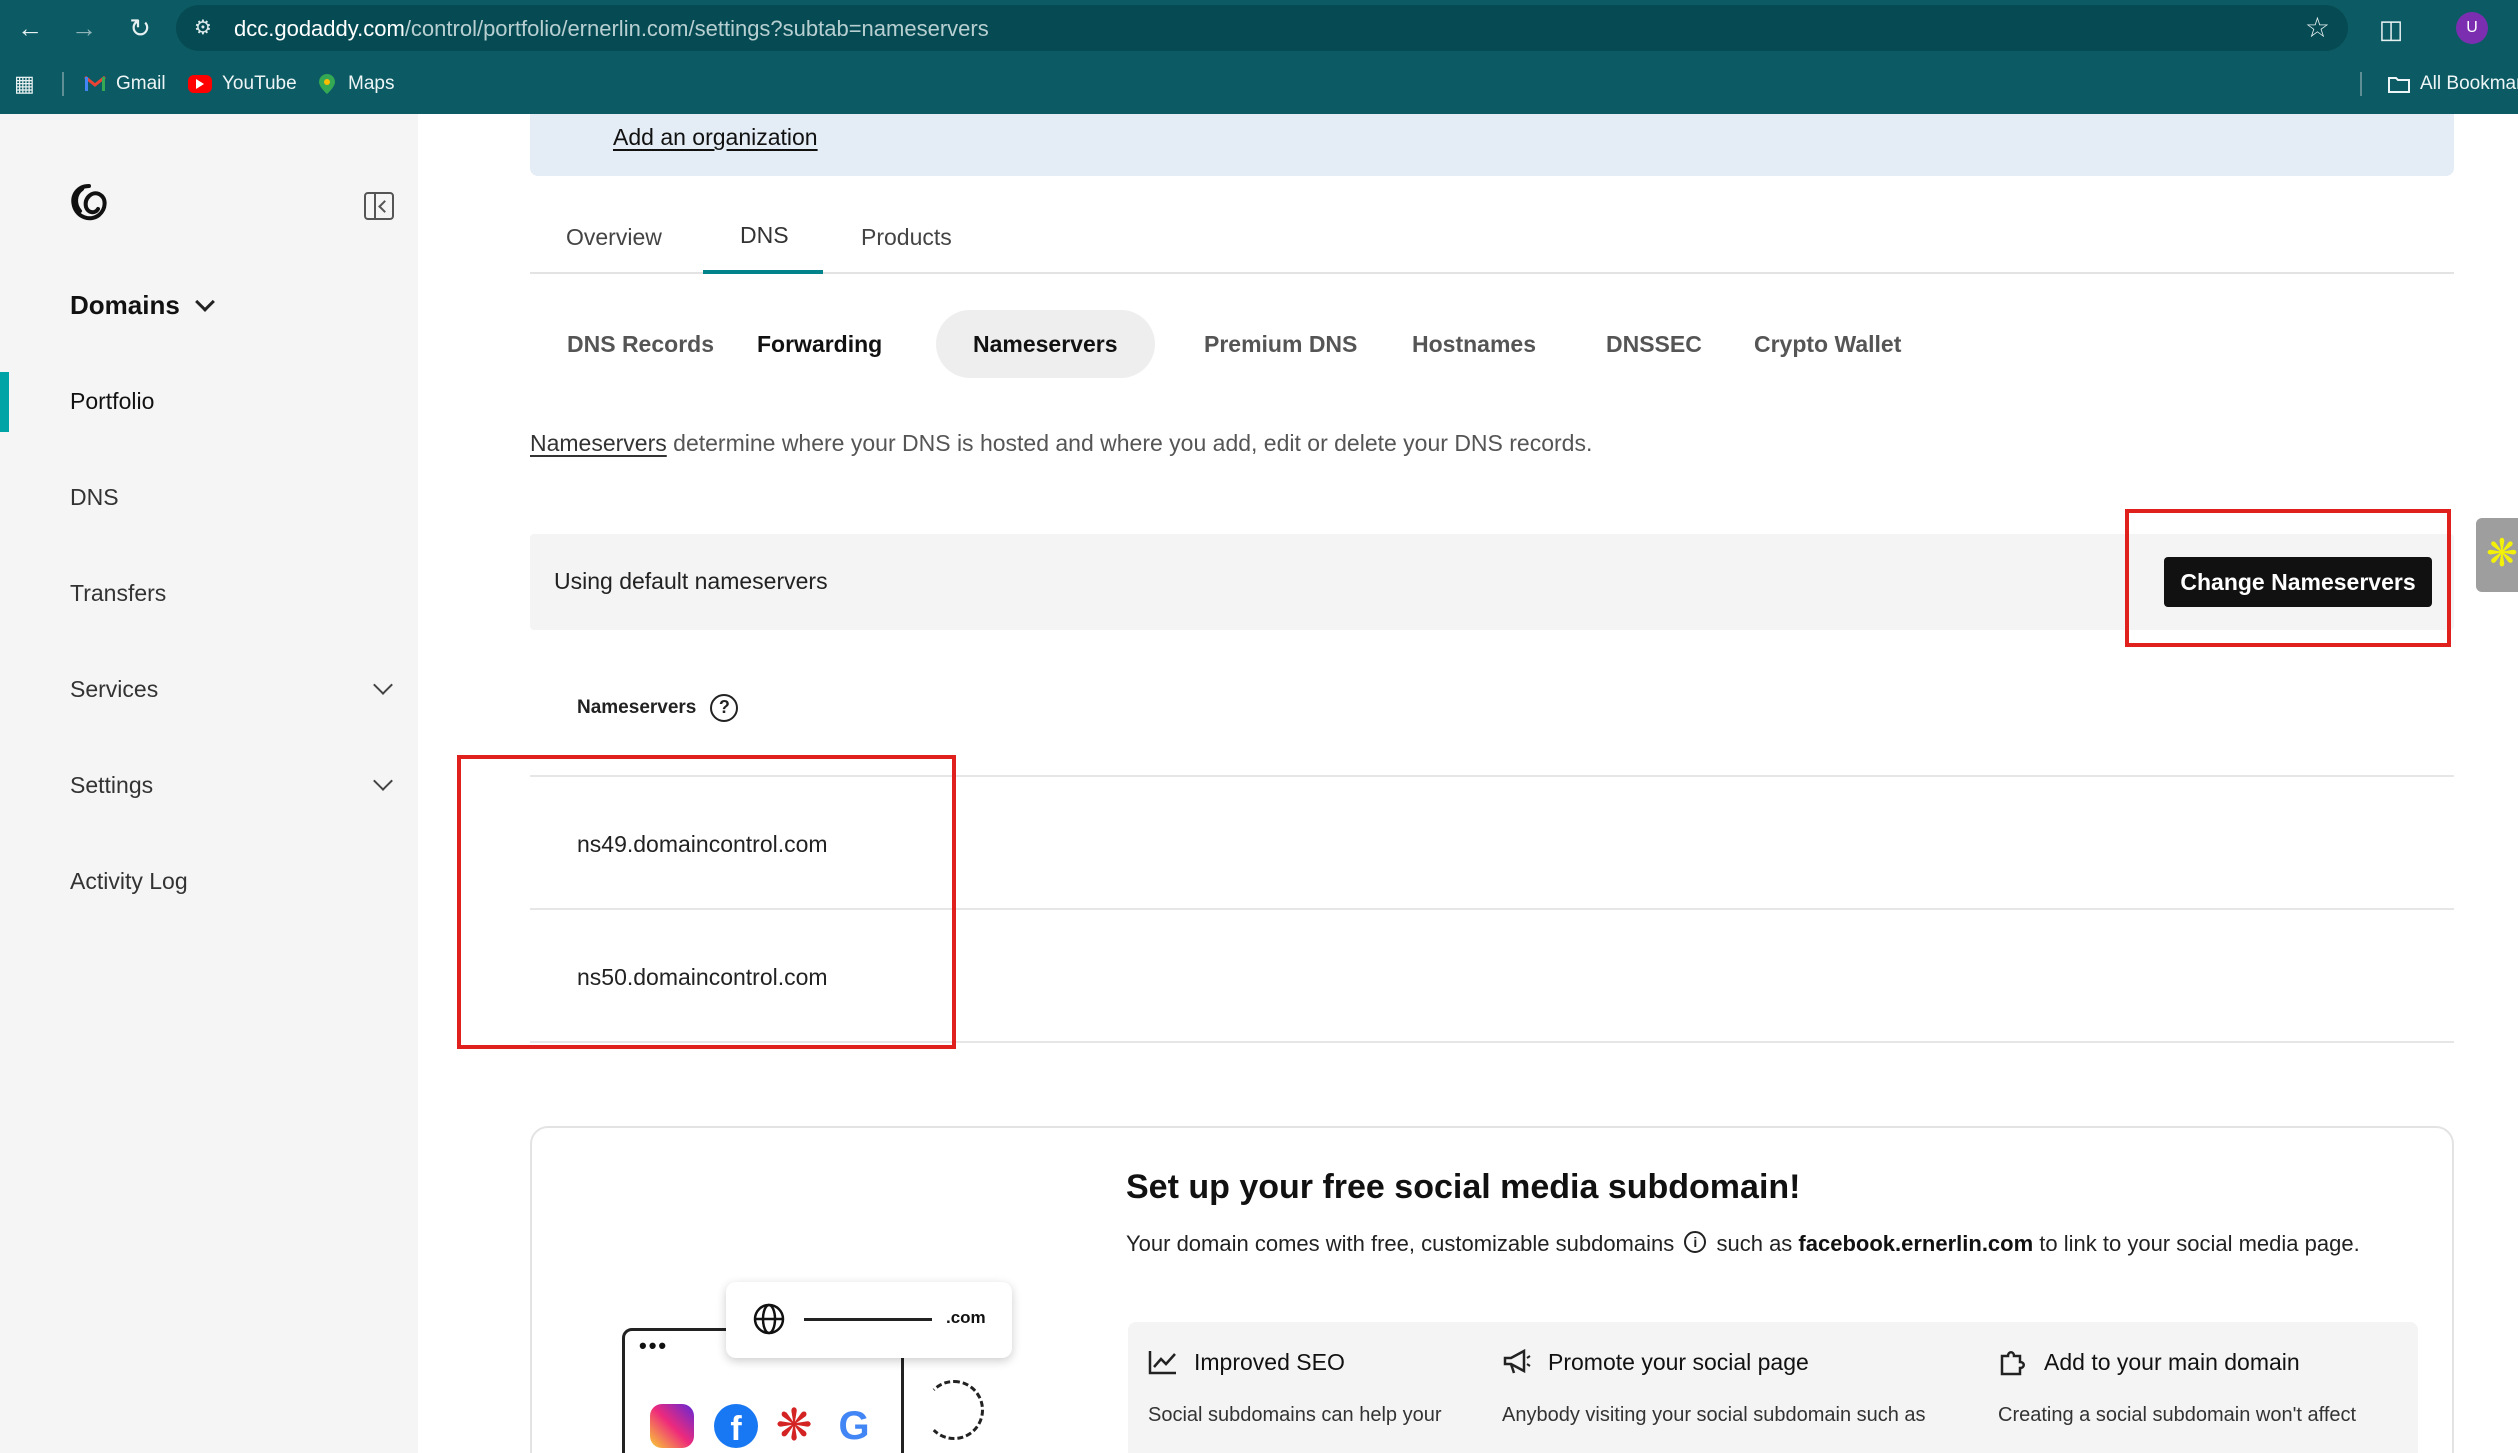  I want to click on sidebar-item-transfers: Transfers, so click(230, 593).